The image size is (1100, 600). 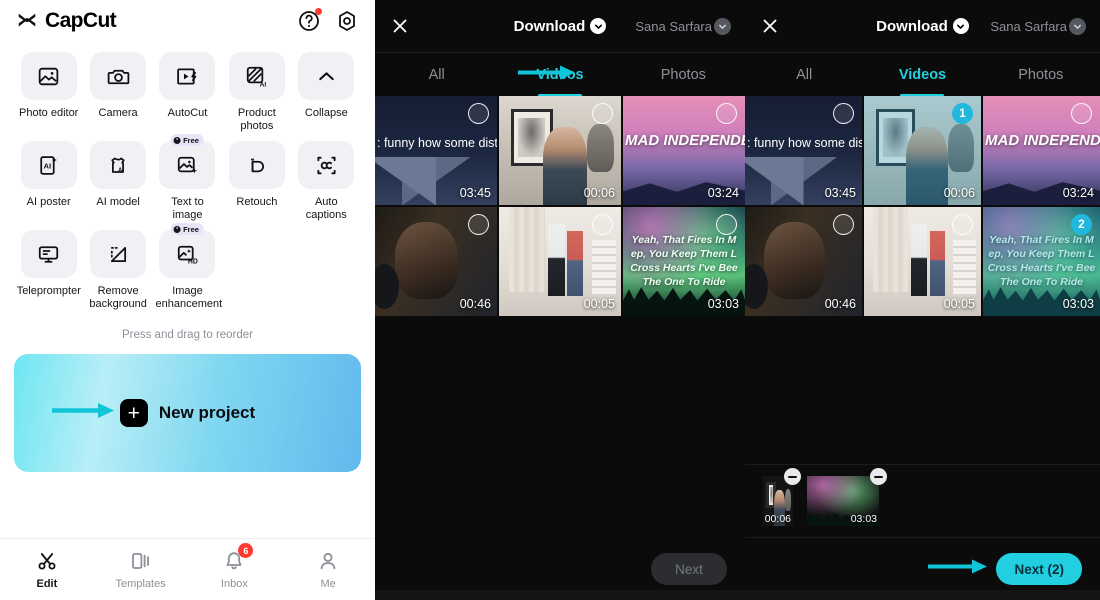 What do you see at coordinates (48, 165) in the screenshot?
I see `svg-text: AI` at bounding box center [48, 165].